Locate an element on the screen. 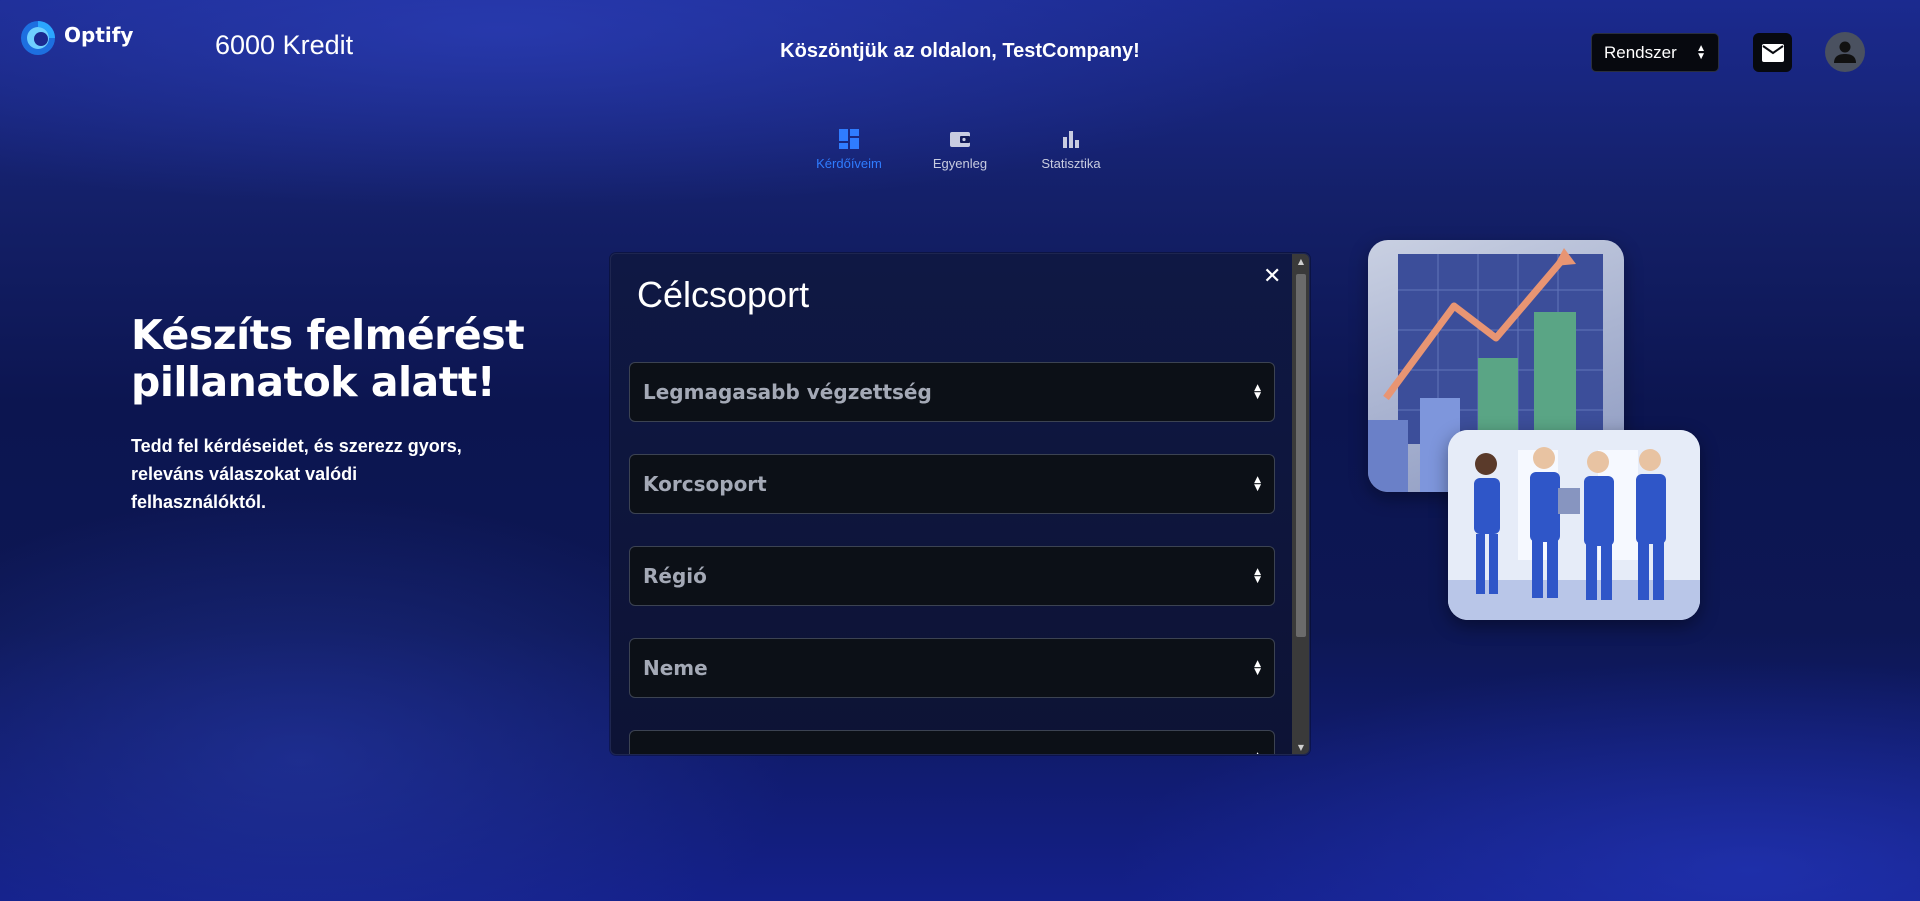 The height and width of the screenshot is (901, 1920). mail-icon is located at coordinates (1772, 52).